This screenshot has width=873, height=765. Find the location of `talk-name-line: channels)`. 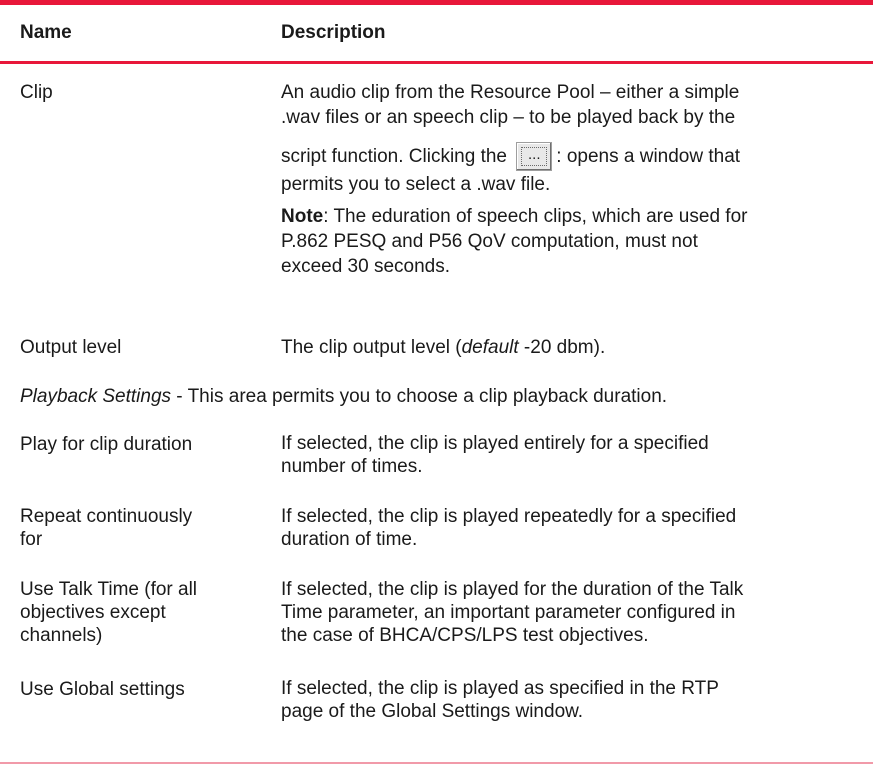

talk-name-line: channels) is located at coordinates (61, 635).